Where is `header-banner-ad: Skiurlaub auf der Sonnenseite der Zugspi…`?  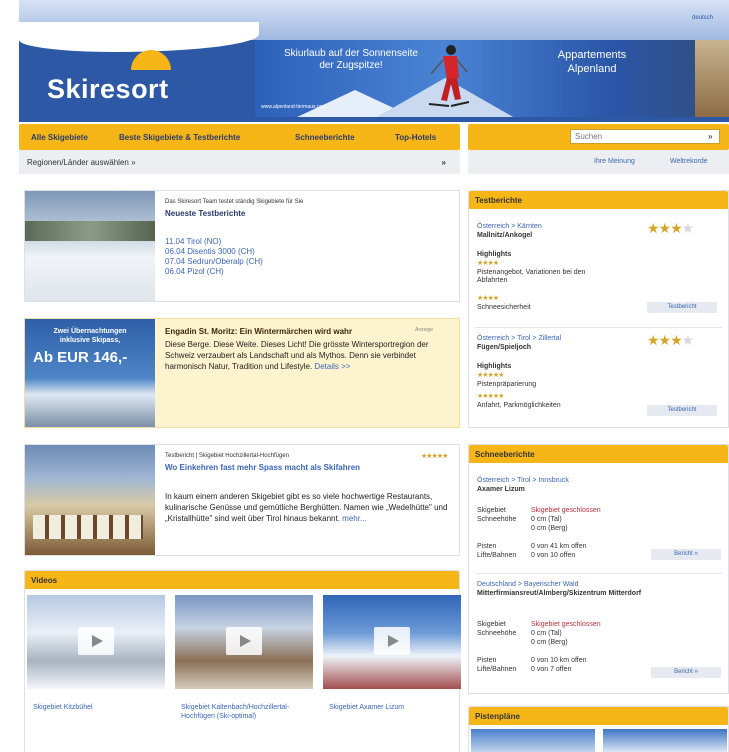 header-banner-ad: Skiurlaub auf der Sonnenseite der Zugspi… is located at coordinates (492, 78).